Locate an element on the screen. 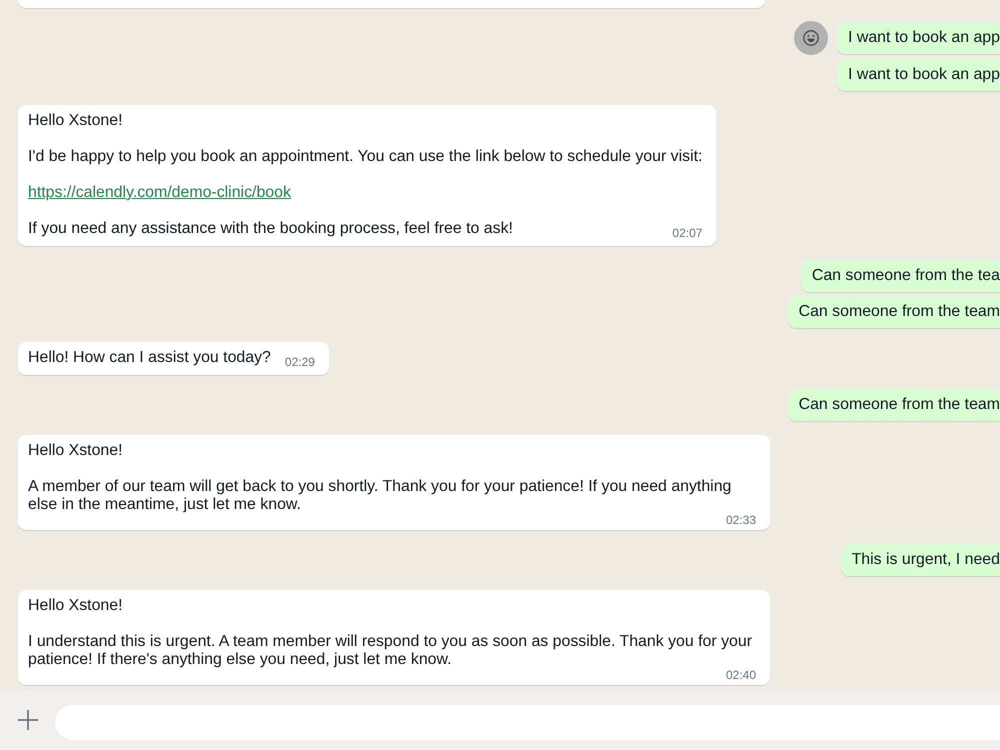  message-text: I understand this is urgent. A team member will respond to you as soon as possible. Thank you for your patience! If there's anything else you need, just let me know. is located at coordinates (390, 650).